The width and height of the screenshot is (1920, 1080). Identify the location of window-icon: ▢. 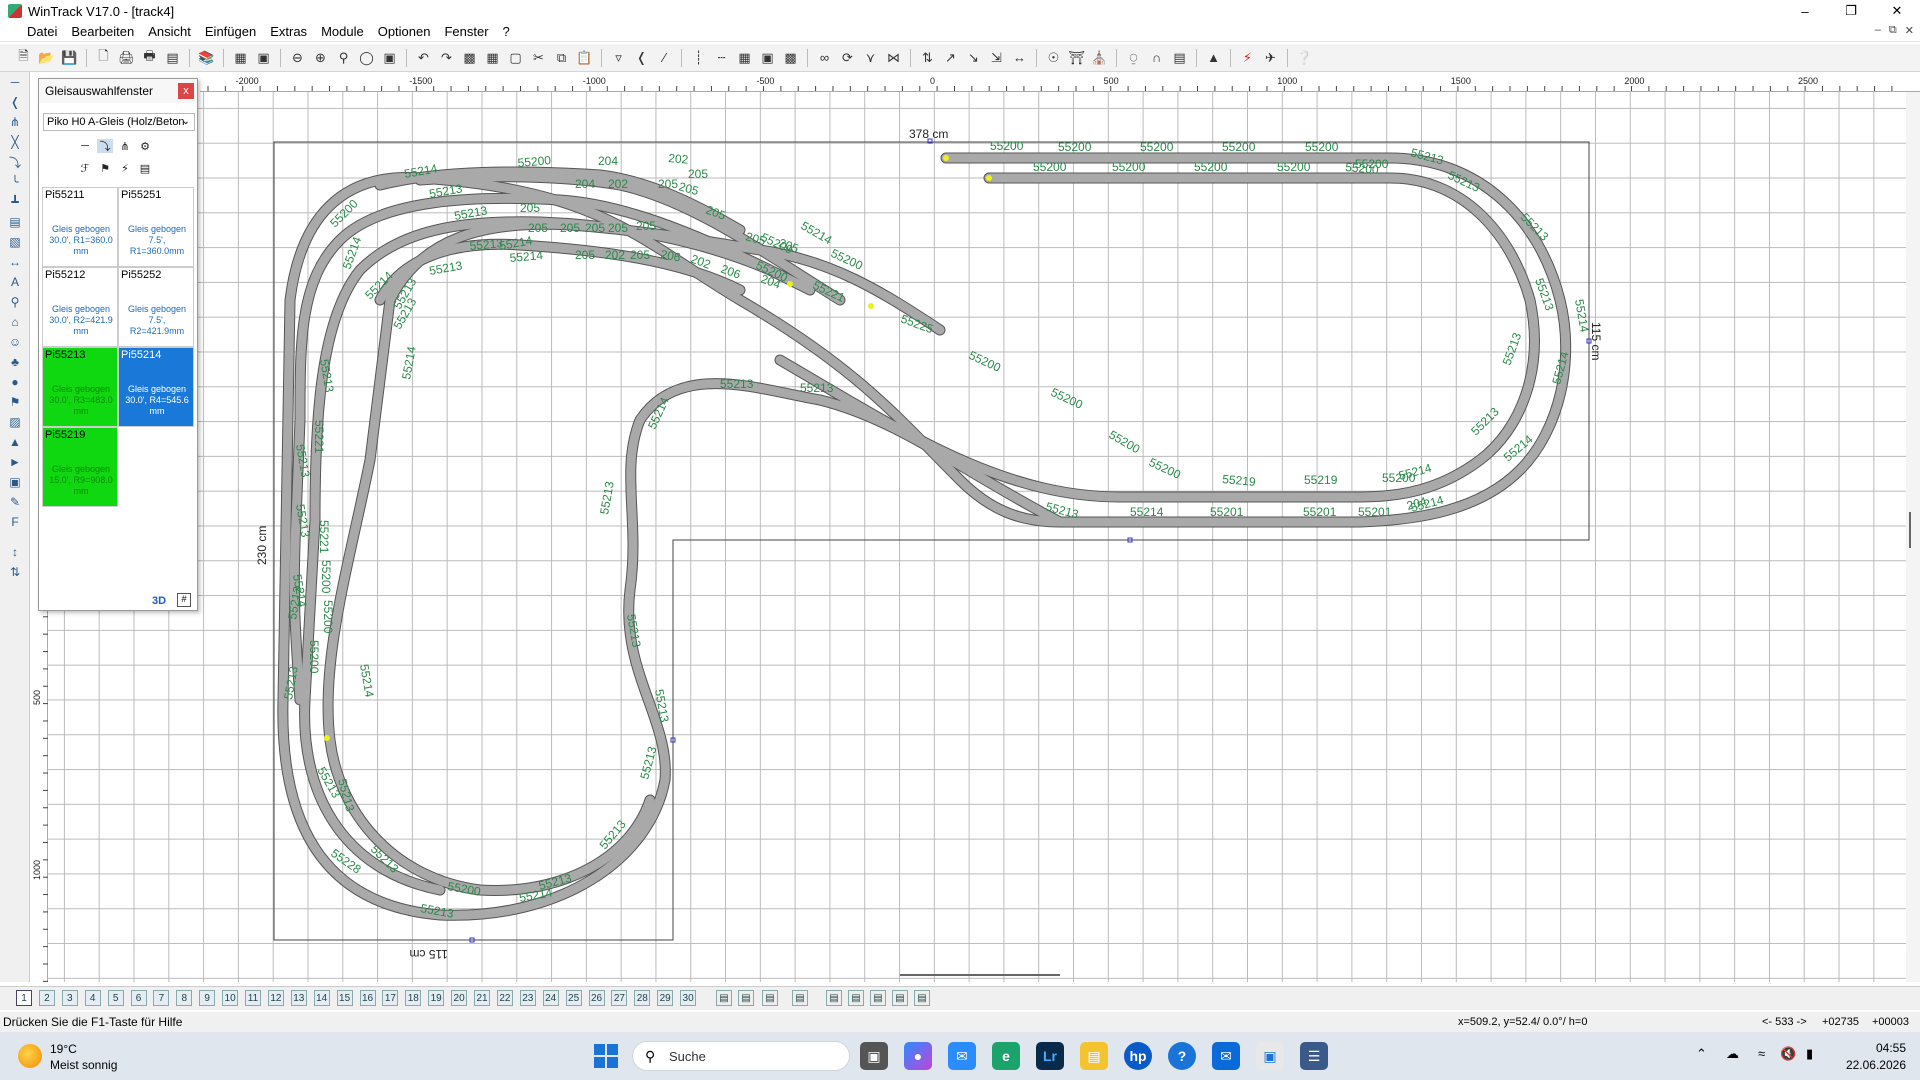
(515, 57).